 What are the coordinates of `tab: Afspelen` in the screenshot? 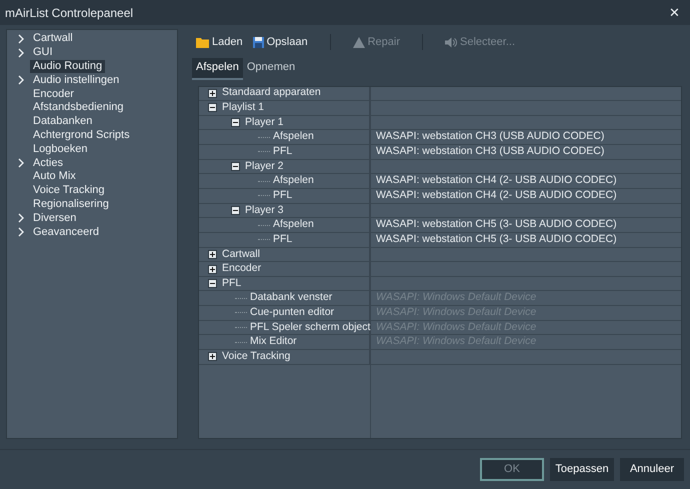 It's located at (217, 69).